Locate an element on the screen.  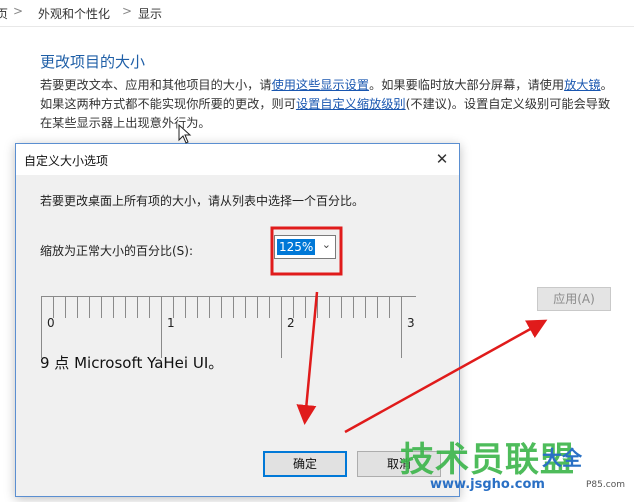
watermark: 技术员联盟 大全 www.jsgho.com P85.com is located at coordinates (517, 467).